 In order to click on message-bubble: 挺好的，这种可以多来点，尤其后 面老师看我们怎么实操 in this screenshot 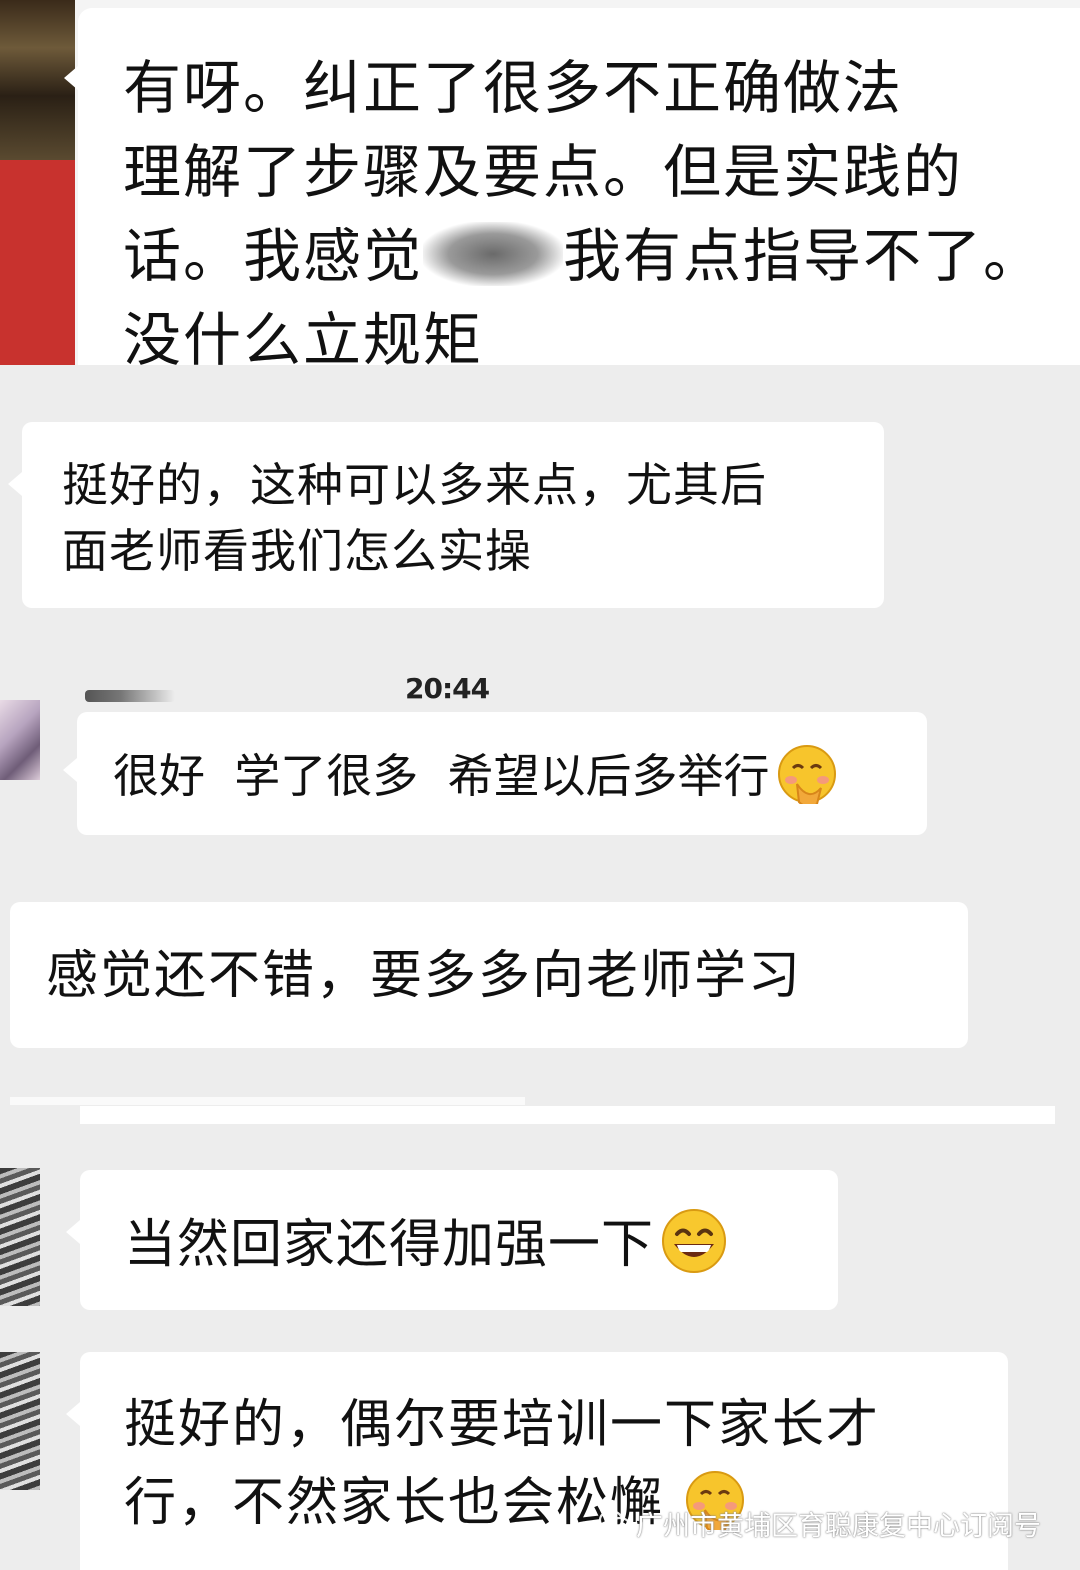, I will do `click(446, 515)`.